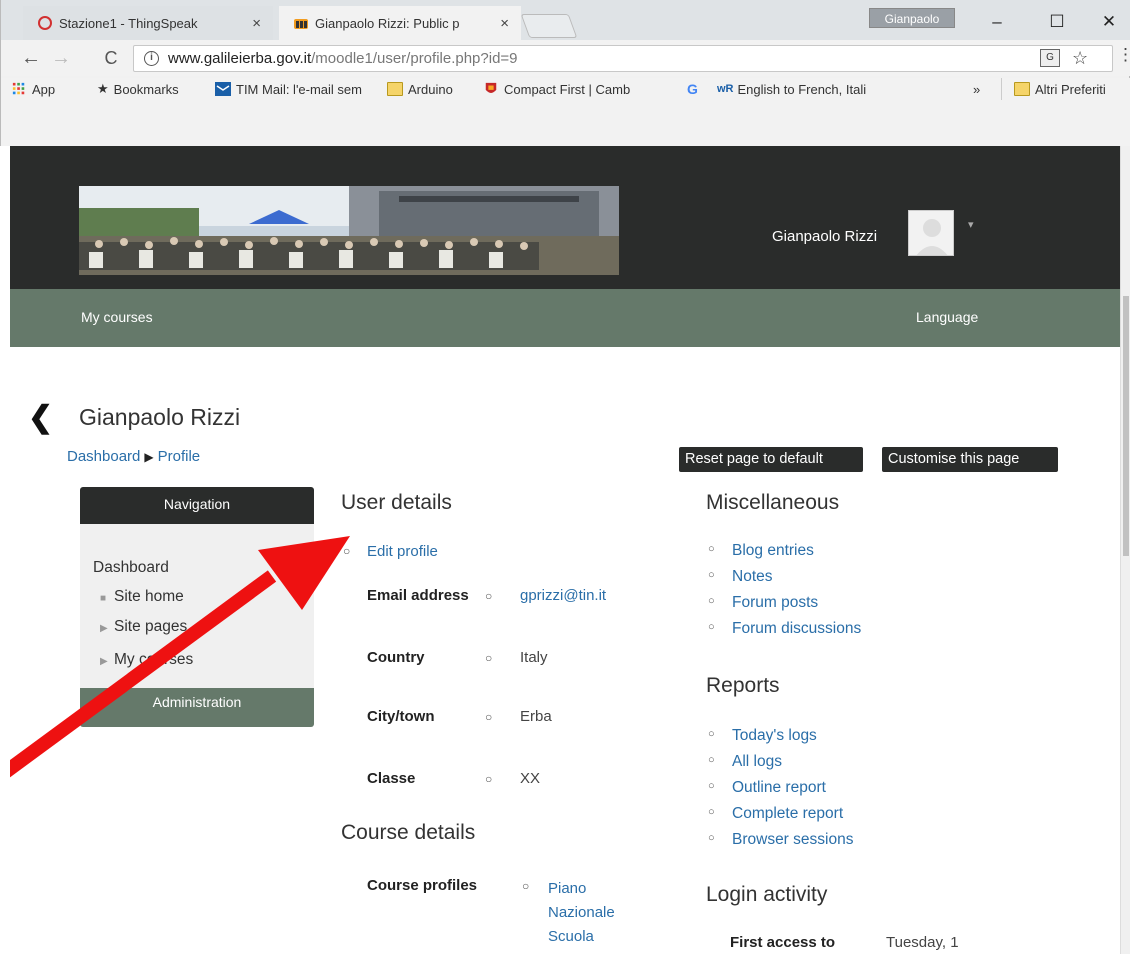  I want to click on course-profile-line: Piano, so click(567, 888).